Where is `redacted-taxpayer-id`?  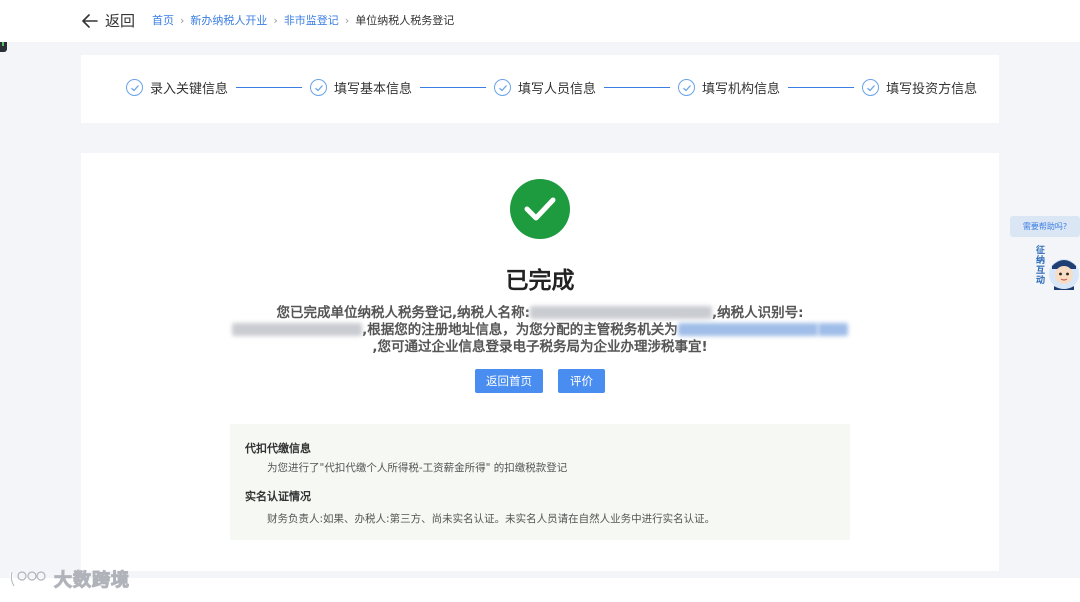 redacted-taxpayer-id is located at coordinates (297, 329).